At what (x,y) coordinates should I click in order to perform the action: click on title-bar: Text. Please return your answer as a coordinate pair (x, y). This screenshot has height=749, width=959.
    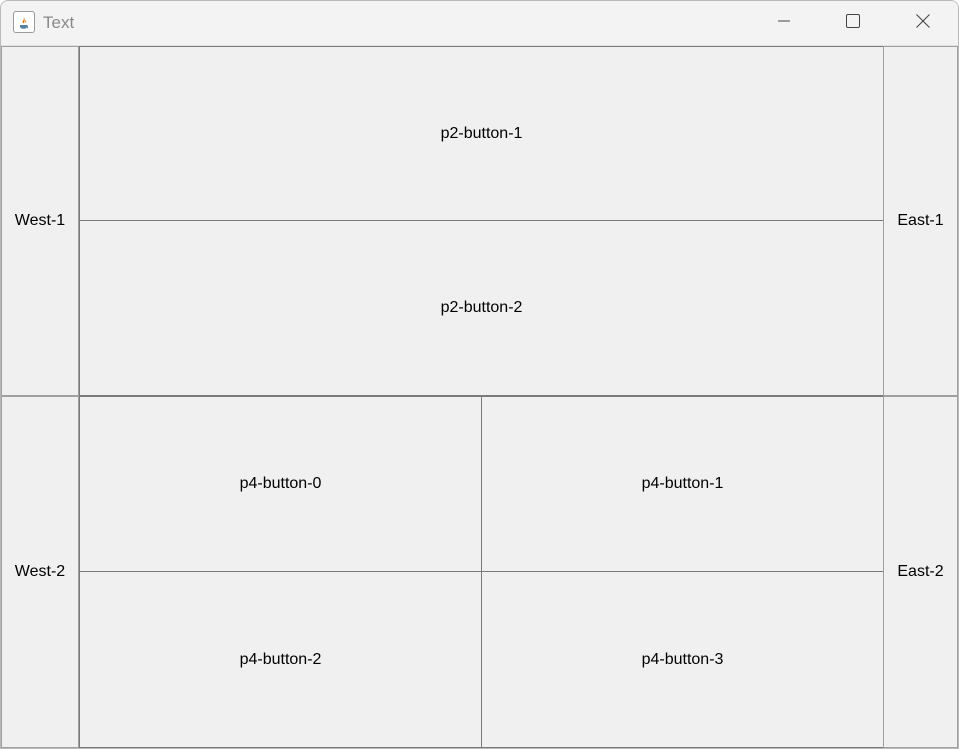
    Looking at the image, I should click on (479, 23).